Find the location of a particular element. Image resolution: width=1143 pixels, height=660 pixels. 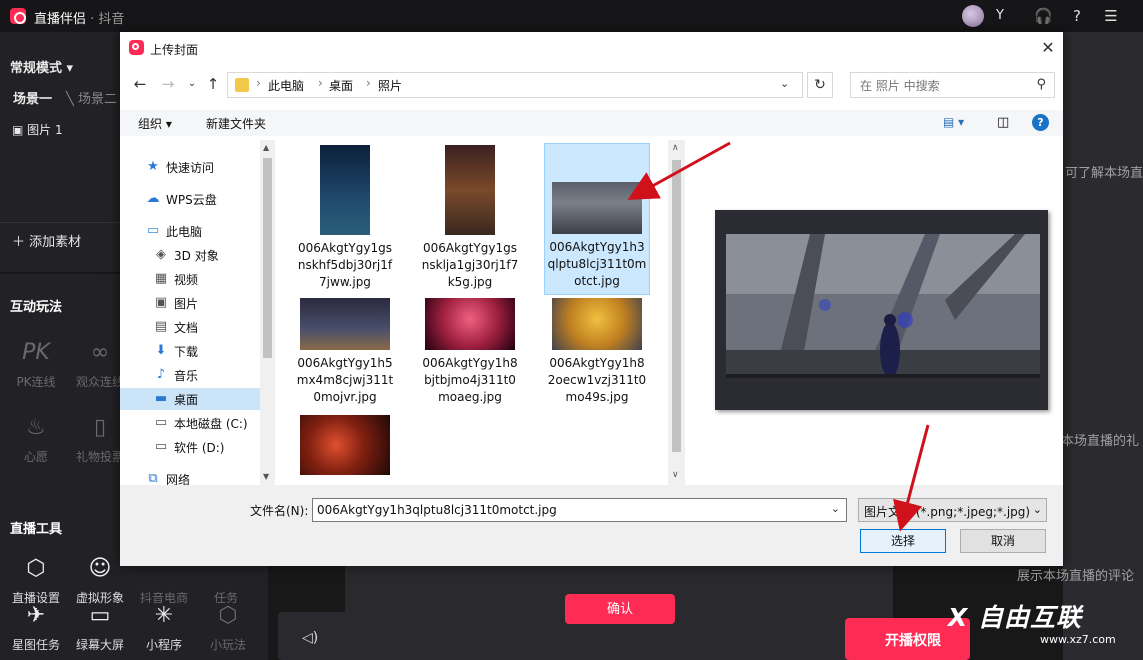

watermark-site: www.xz7.com is located at coordinates (1078, 639).